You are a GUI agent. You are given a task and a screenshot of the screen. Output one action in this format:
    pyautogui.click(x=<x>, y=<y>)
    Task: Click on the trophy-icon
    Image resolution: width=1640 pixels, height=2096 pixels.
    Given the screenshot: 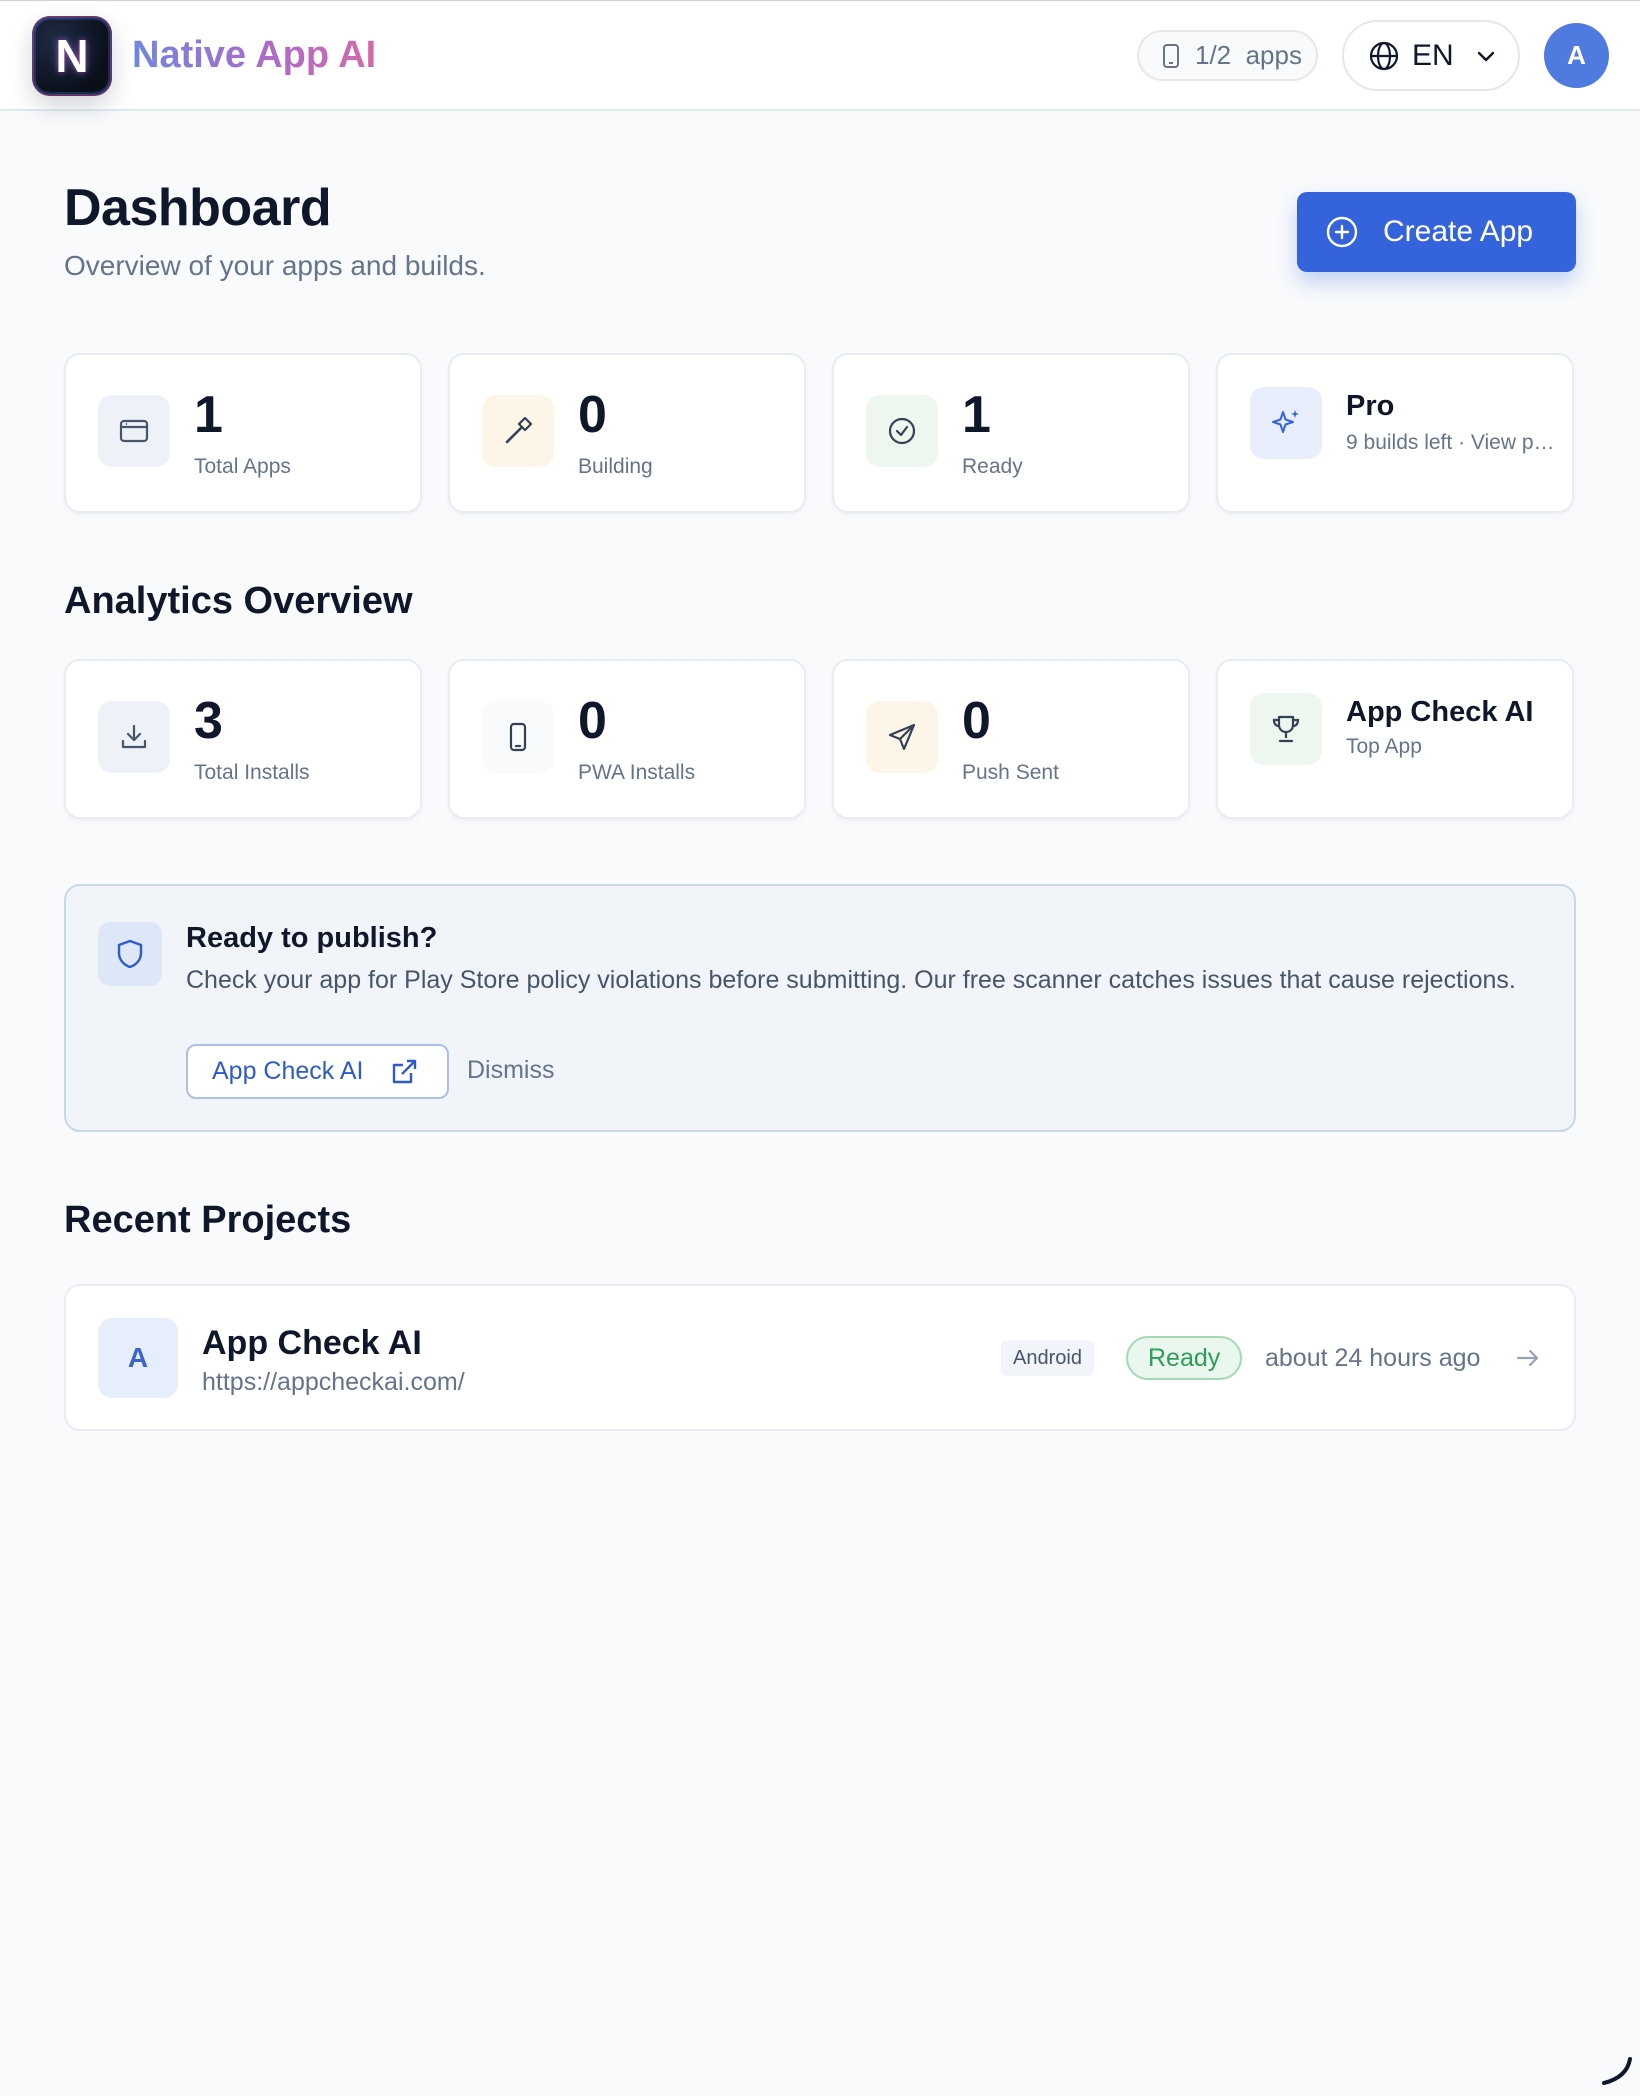 What is the action you would take?
    pyautogui.click(x=1286, y=729)
    